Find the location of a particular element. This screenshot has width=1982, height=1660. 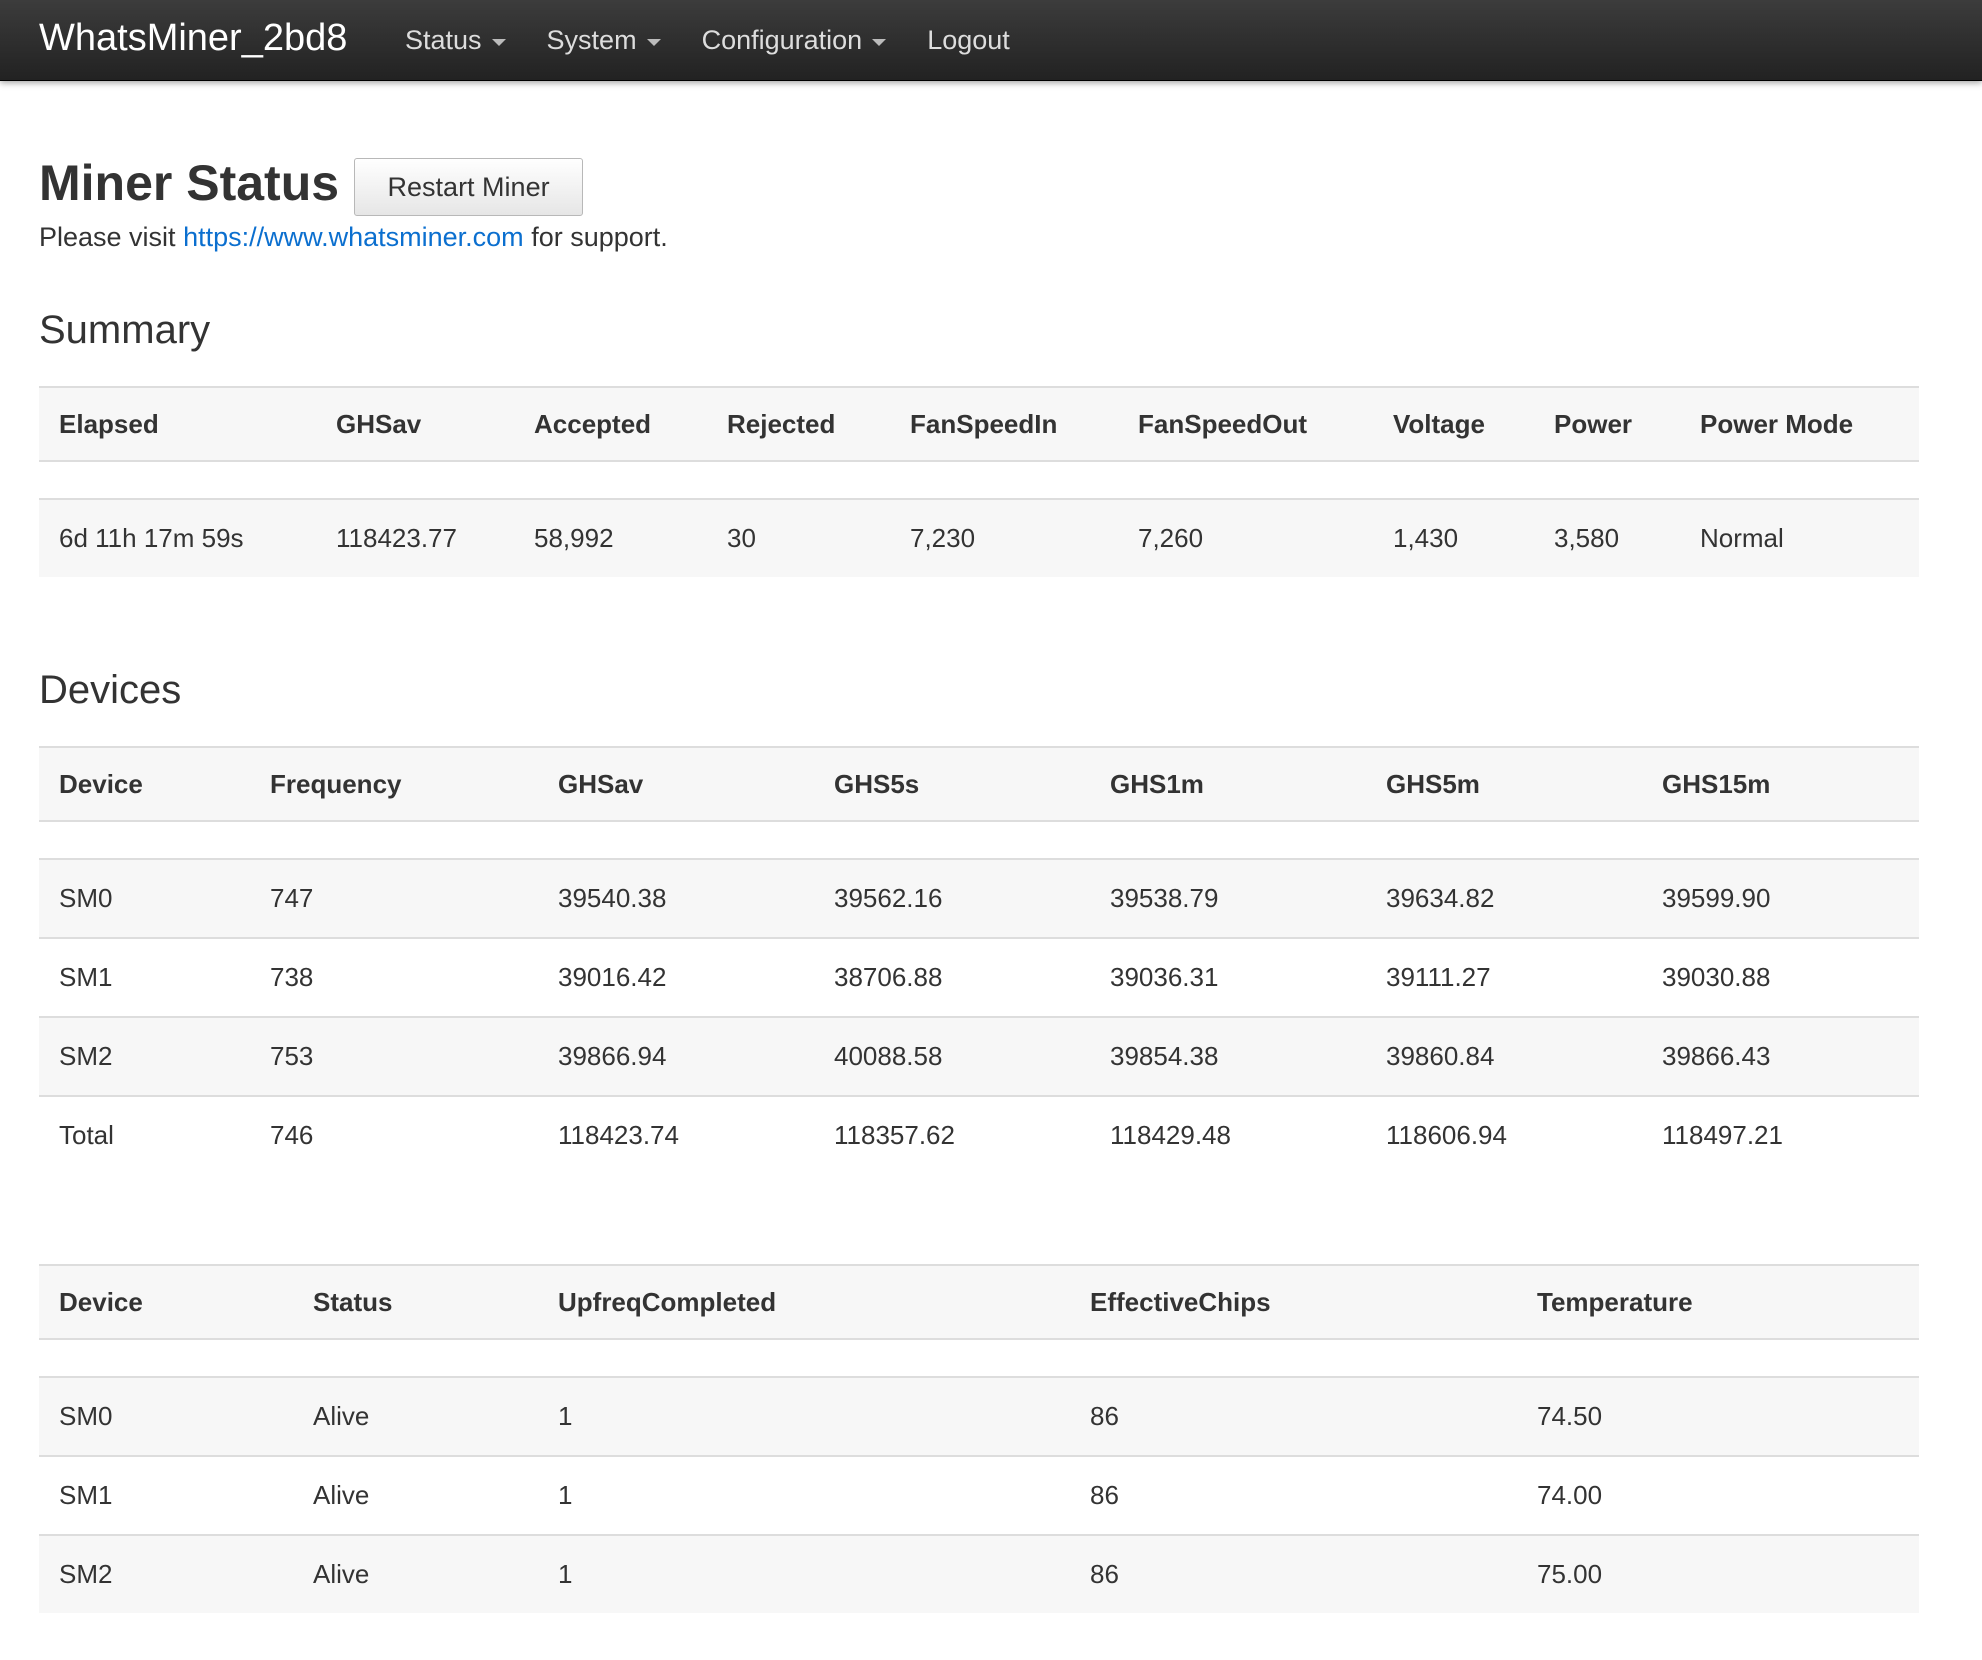

table-cell: 39866.43 is located at coordinates (1780, 1057).